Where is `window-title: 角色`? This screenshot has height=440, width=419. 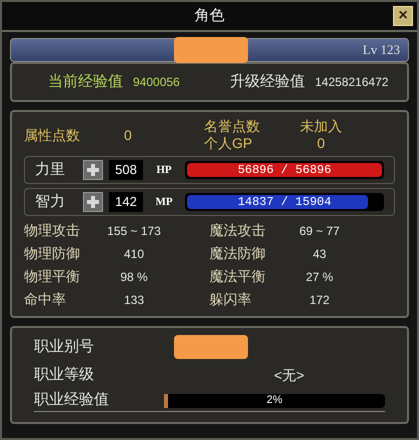 window-title: 角色 is located at coordinates (209, 16).